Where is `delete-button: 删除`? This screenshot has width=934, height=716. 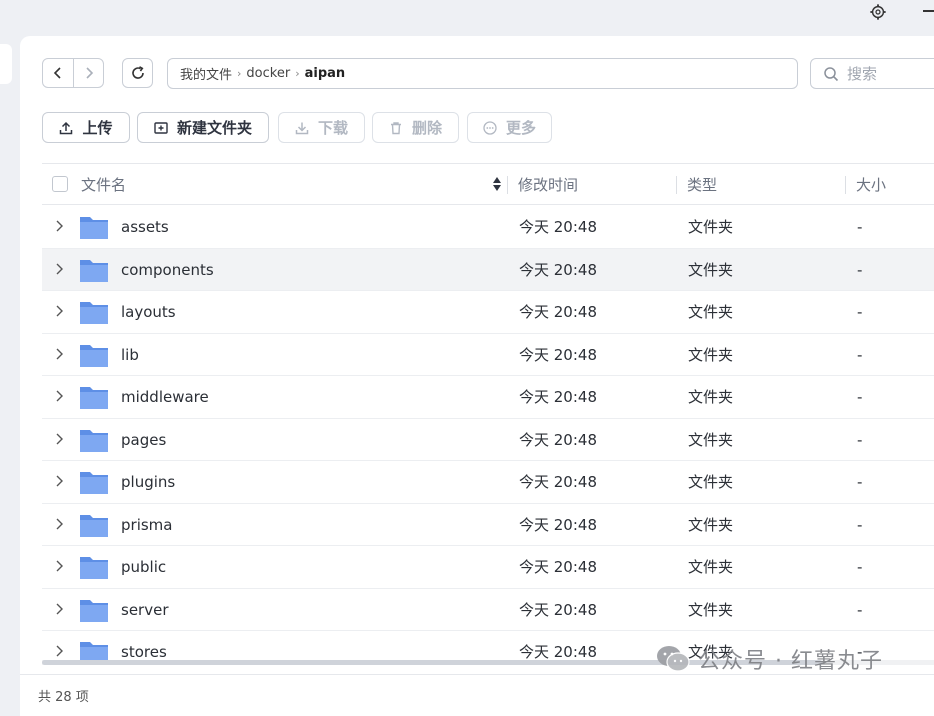
delete-button: 删除 is located at coordinates (415, 127).